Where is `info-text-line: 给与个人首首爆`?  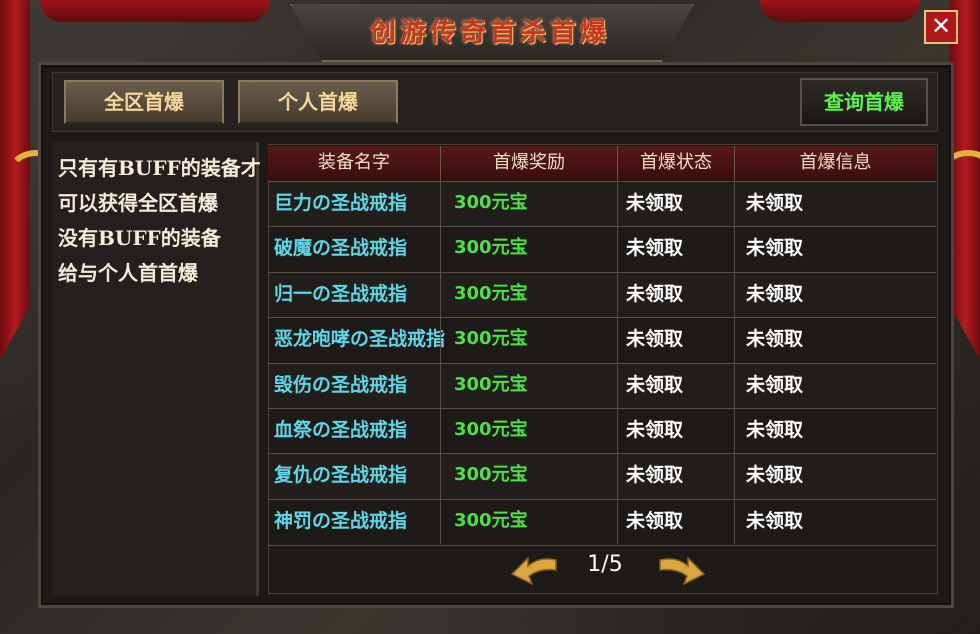 info-text-line: 给与个人首首爆 is located at coordinates (128, 273).